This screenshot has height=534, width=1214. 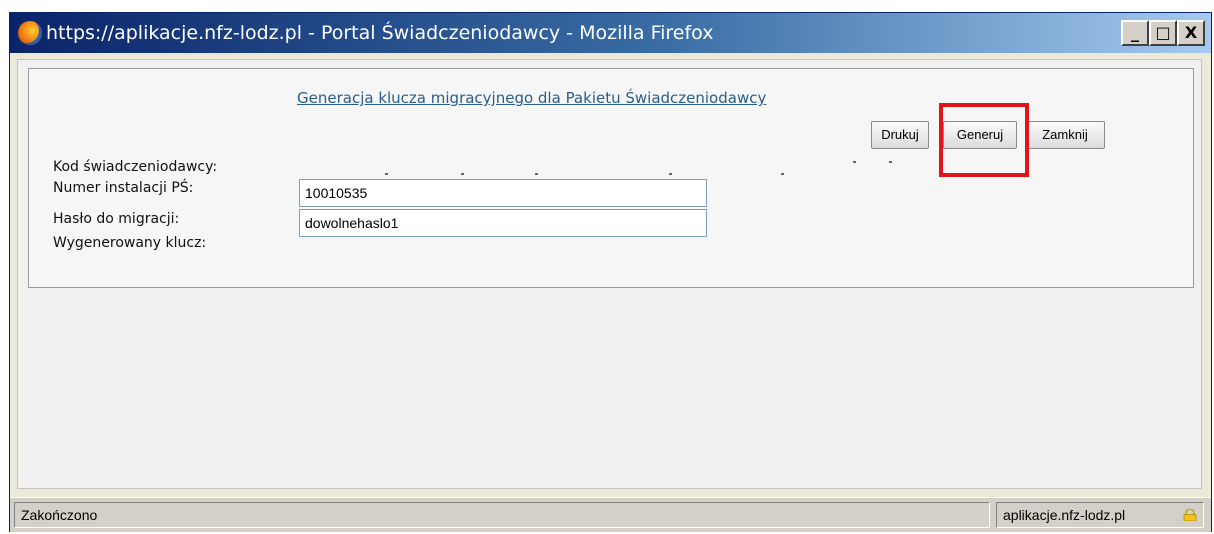 What do you see at coordinates (1163, 33) in the screenshot?
I see `maximize-button: □` at bounding box center [1163, 33].